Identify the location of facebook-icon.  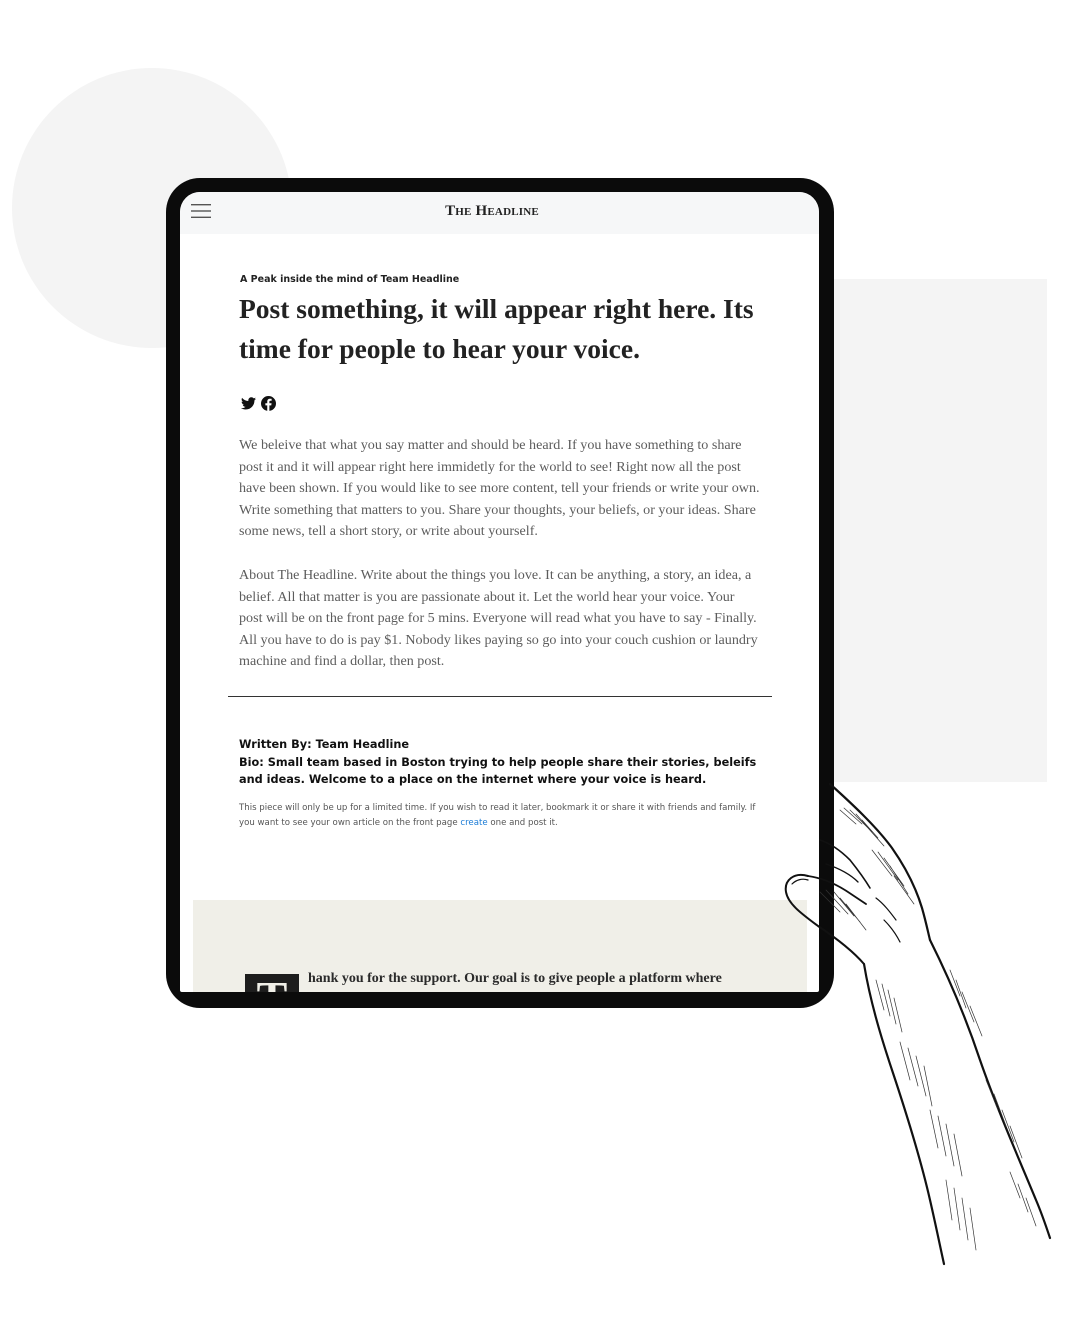
(268, 403).